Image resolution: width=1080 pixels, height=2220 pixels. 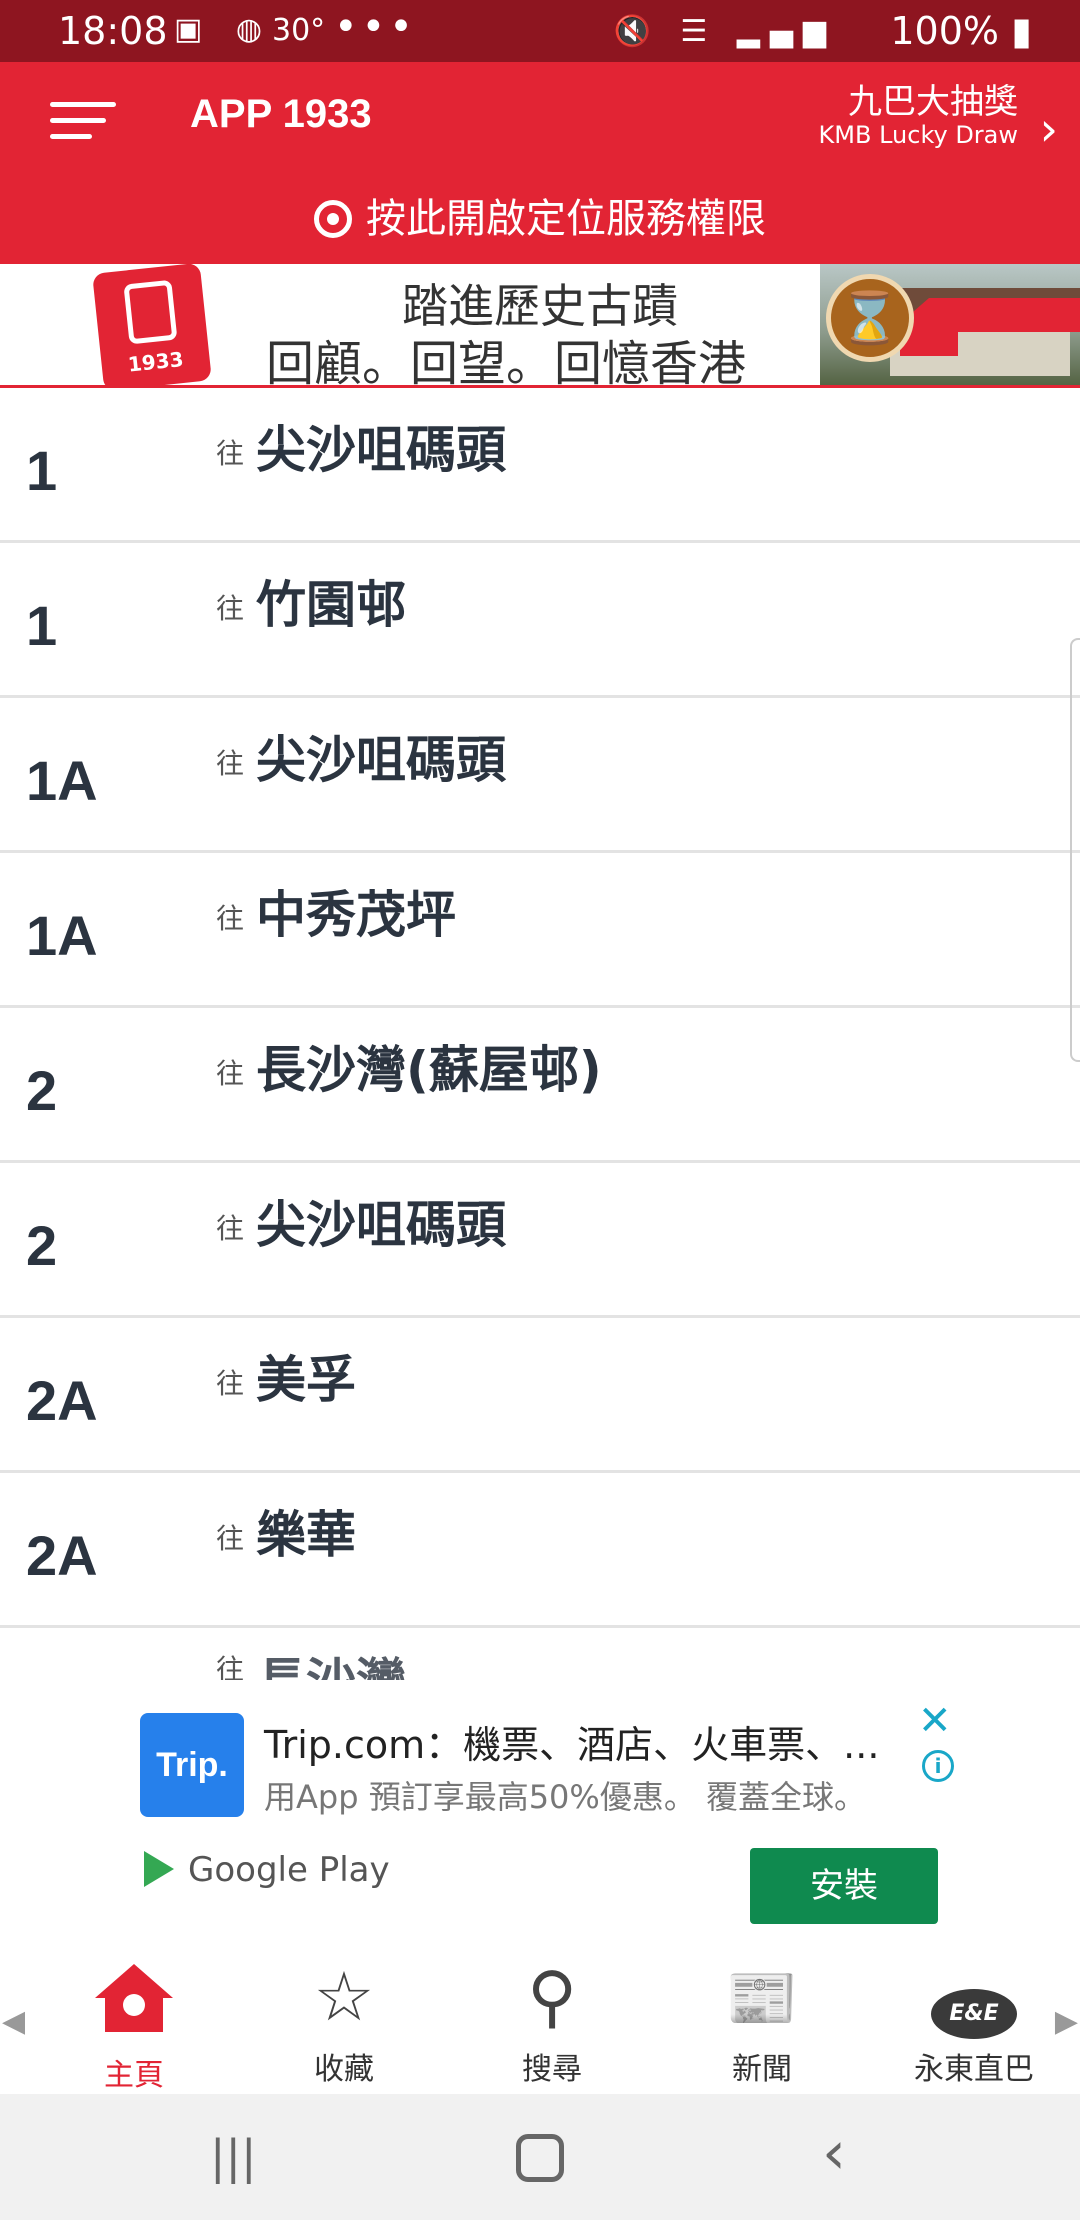 What do you see at coordinates (918, 135) in the screenshot?
I see `lucky-draw-en: KMB Lucky Draw` at bounding box center [918, 135].